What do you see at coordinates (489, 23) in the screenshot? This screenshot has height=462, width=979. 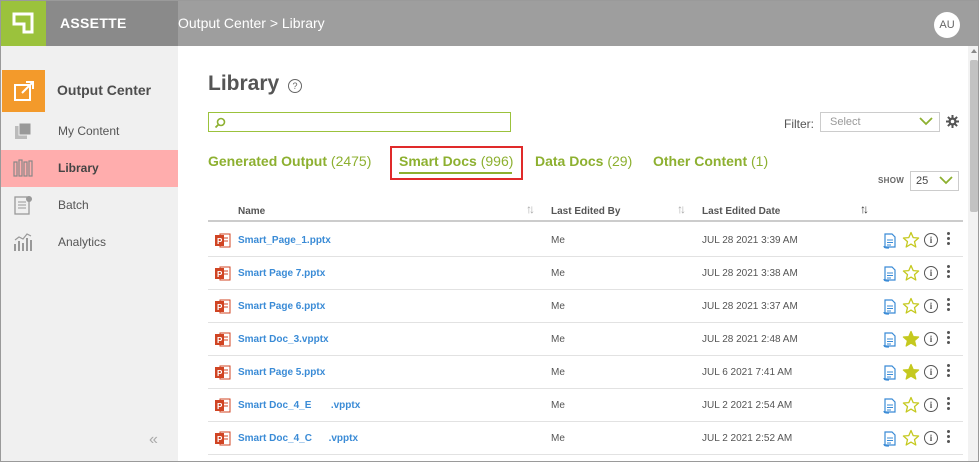 I see `top-bar: ASSETTE Output Center > Library AU` at bounding box center [489, 23].